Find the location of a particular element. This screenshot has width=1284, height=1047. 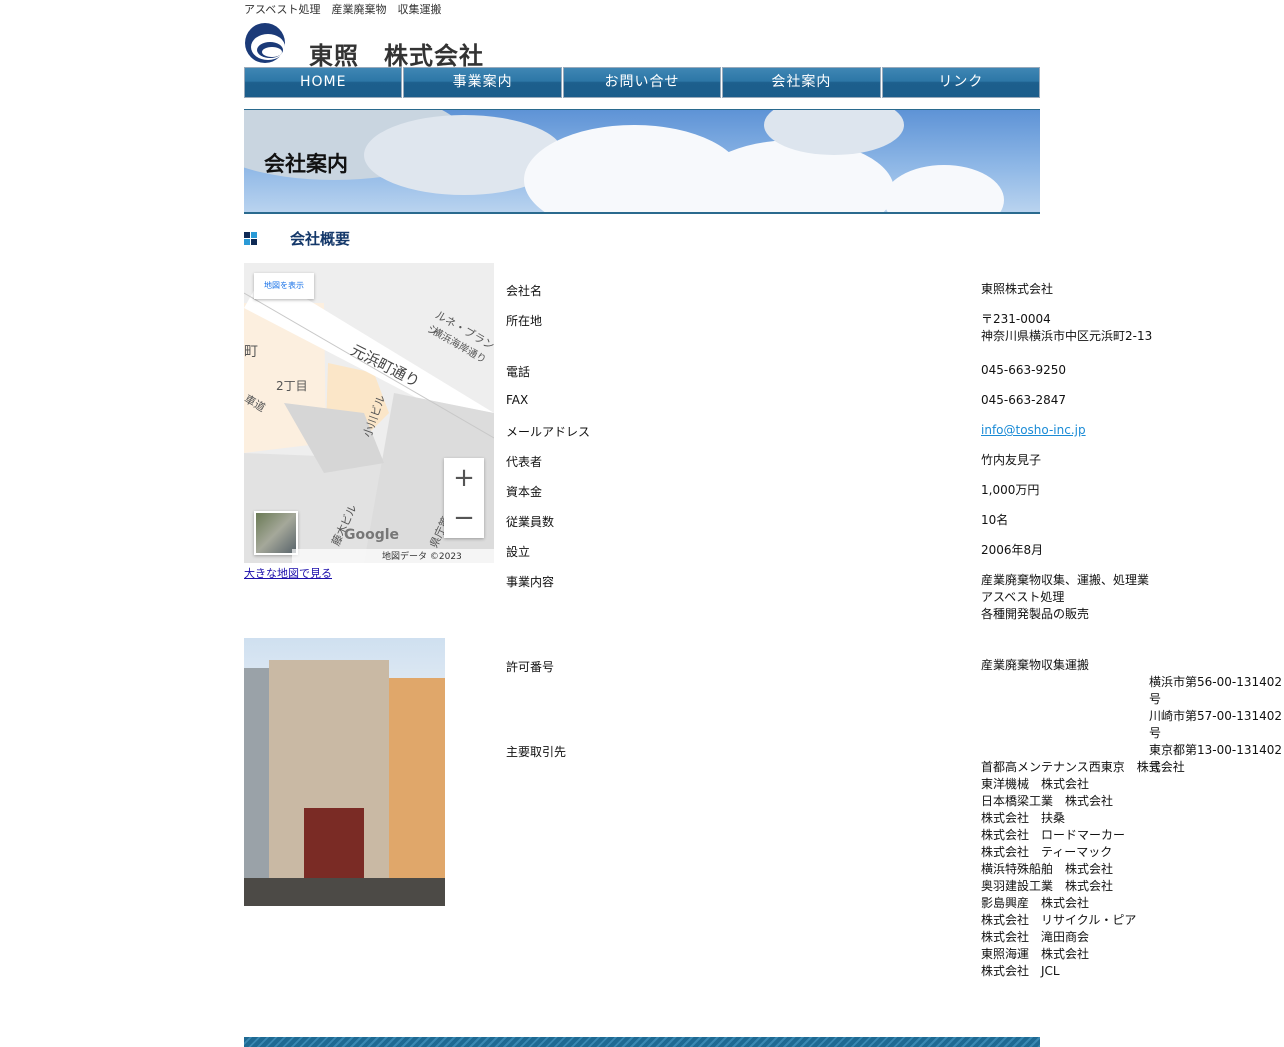

map-label-chome: 2丁目 is located at coordinates (292, 386).